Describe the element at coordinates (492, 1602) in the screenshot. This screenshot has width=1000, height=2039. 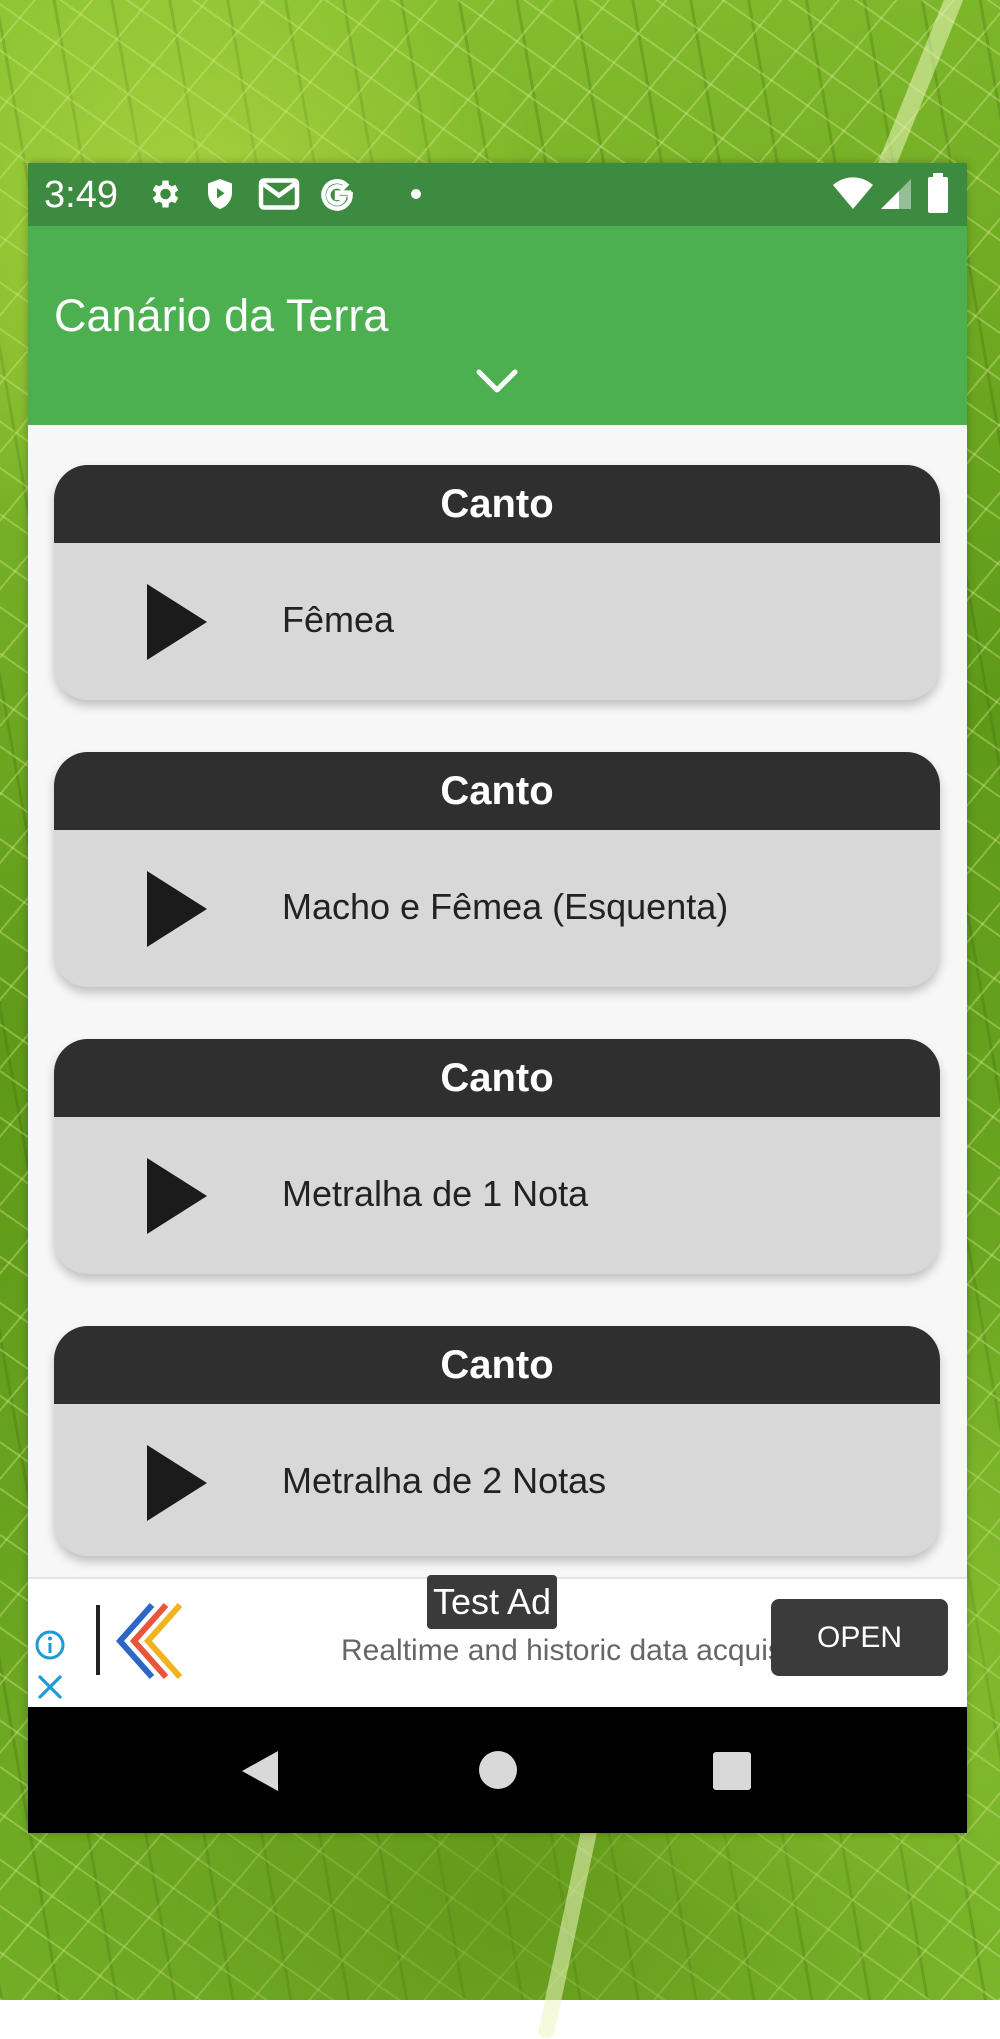
I see `test-ad-badge: Test Ad` at that location.